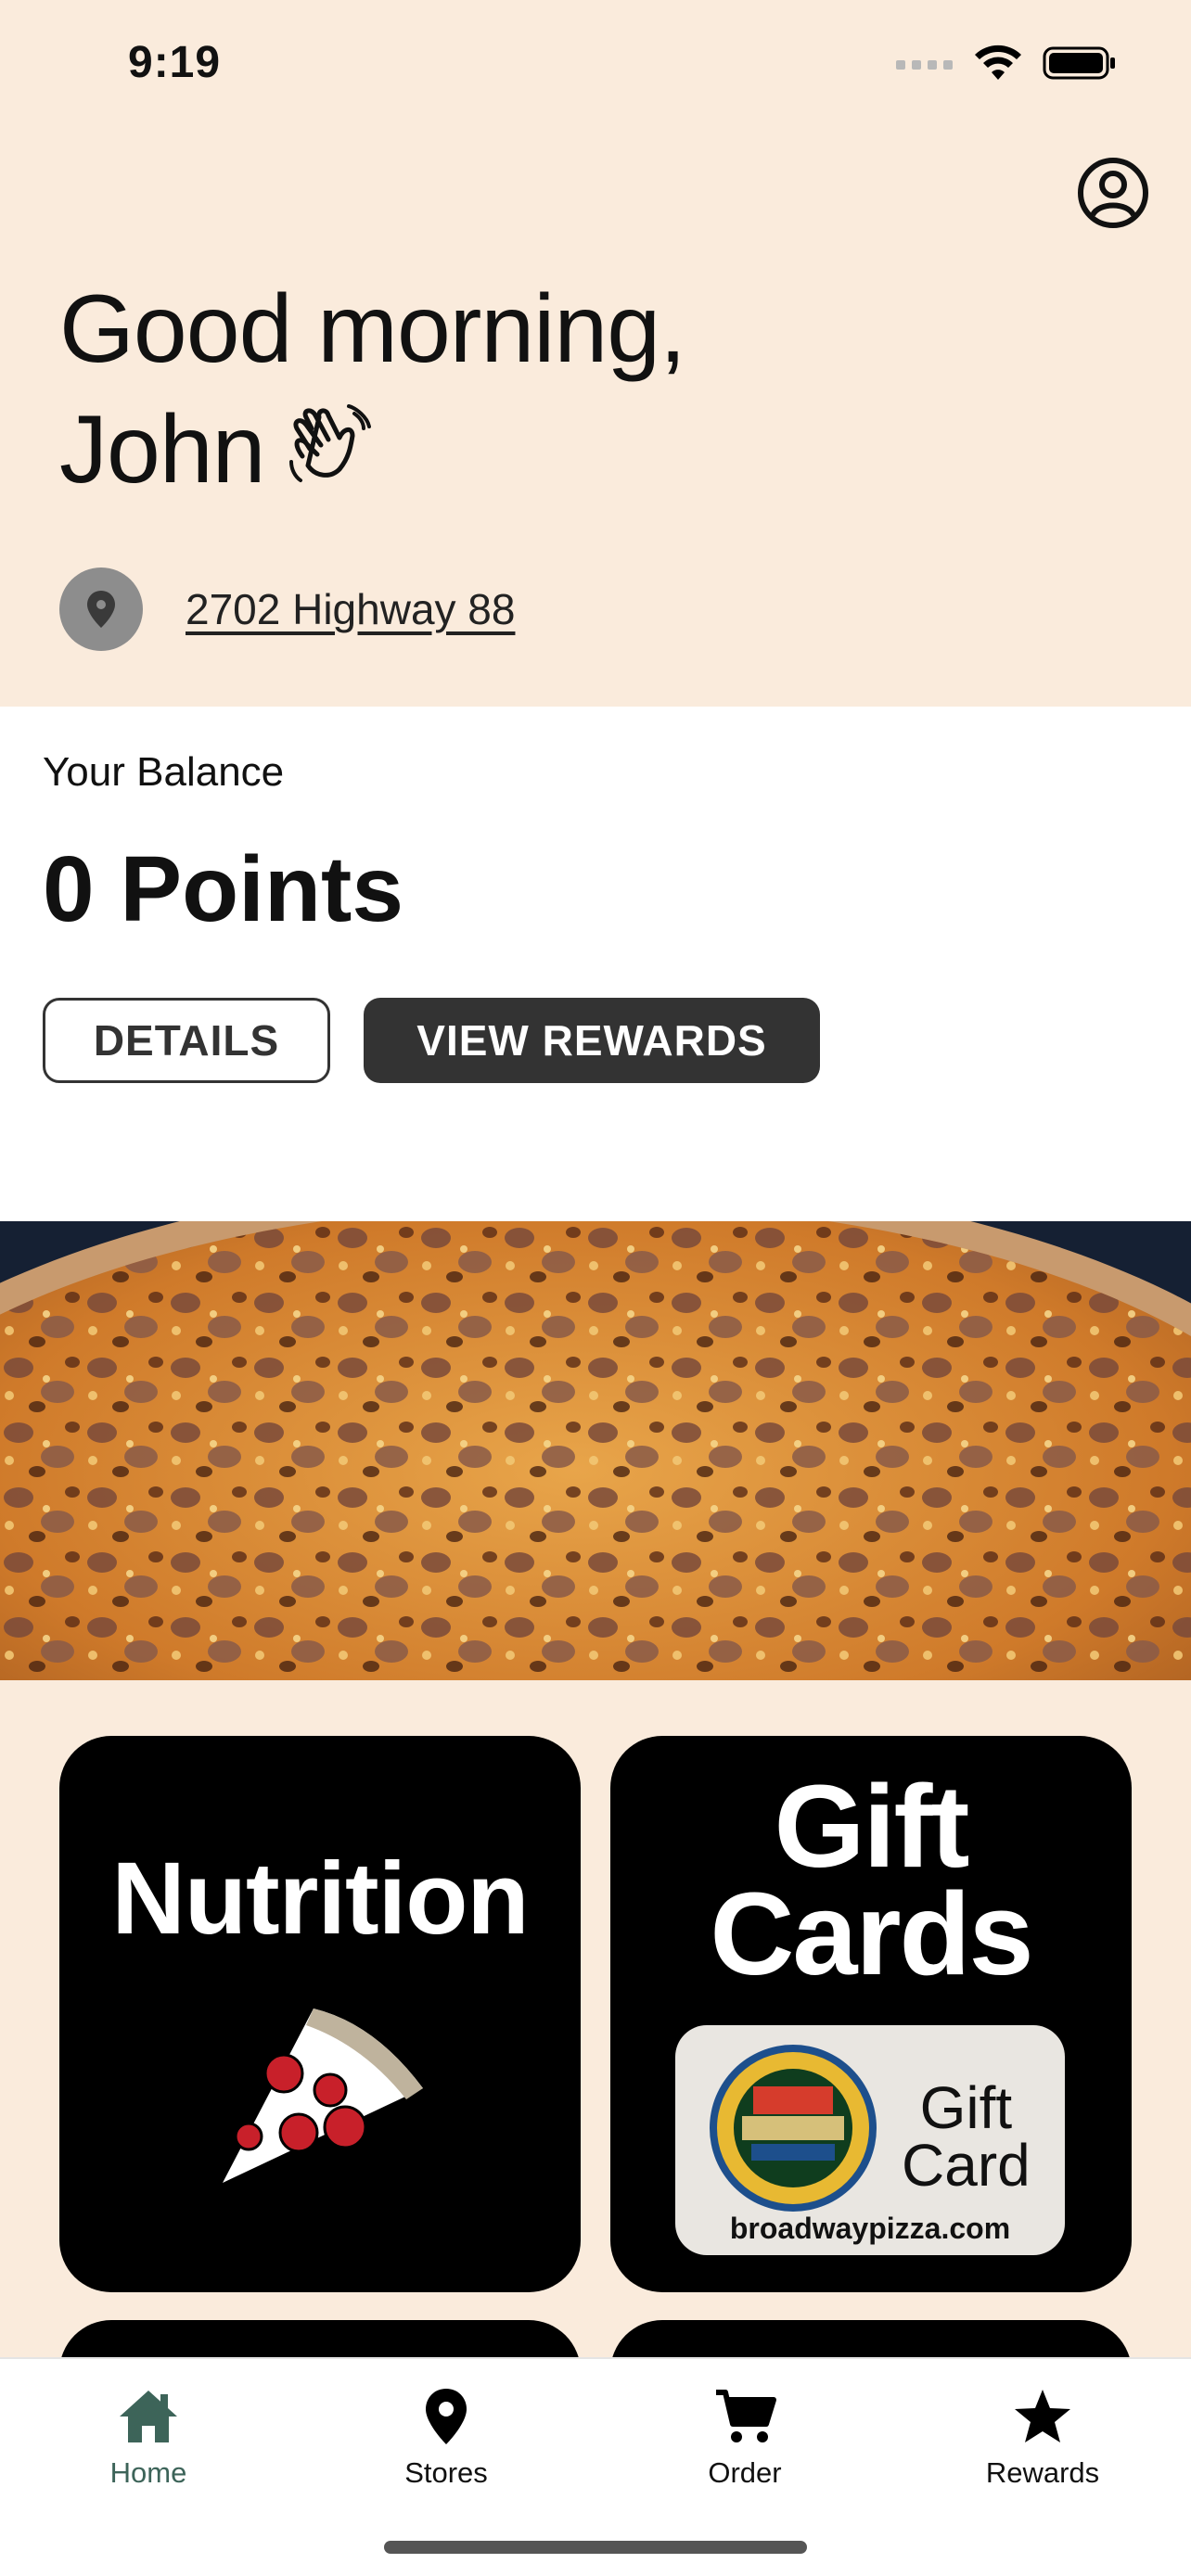 The width and height of the screenshot is (1191, 2576). Describe the element at coordinates (872, 1826) in the screenshot. I see `gift-cards-title-line1: Gift` at that location.